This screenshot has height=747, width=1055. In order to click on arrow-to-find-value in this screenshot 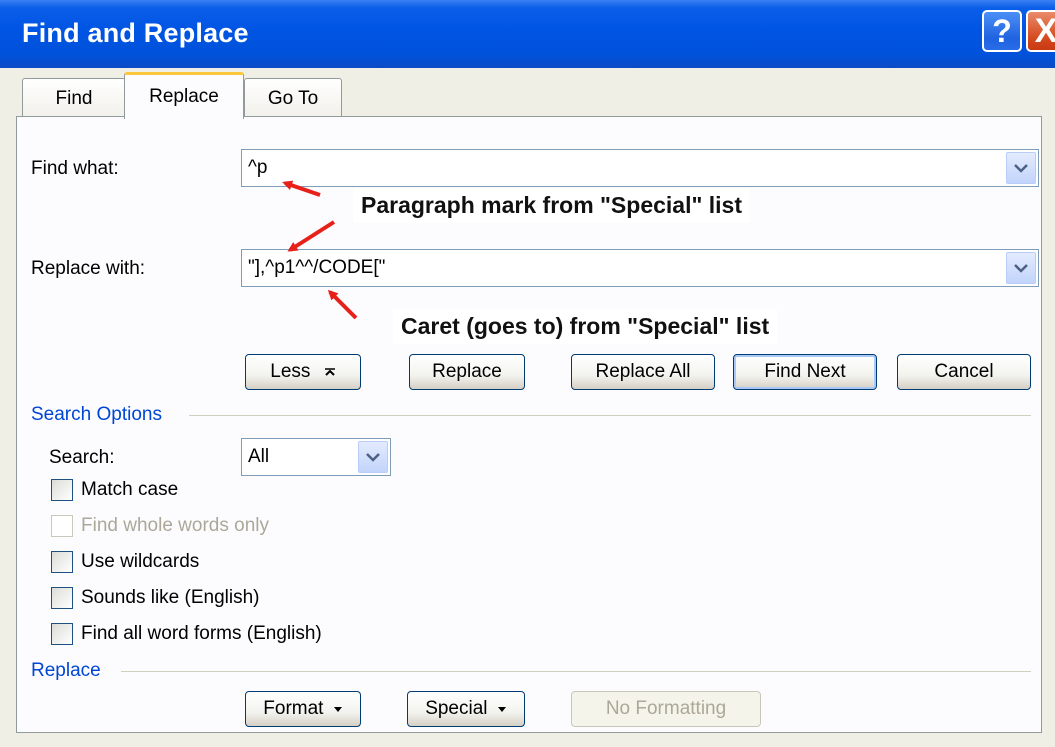, I will do `click(301, 188)`.